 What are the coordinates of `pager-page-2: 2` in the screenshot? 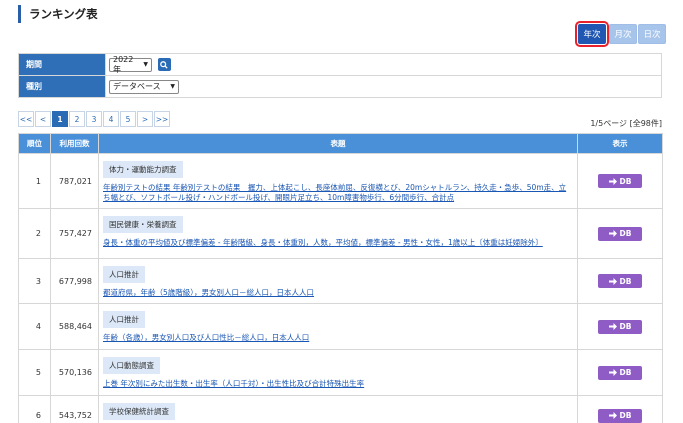 It's located at (77, 119).